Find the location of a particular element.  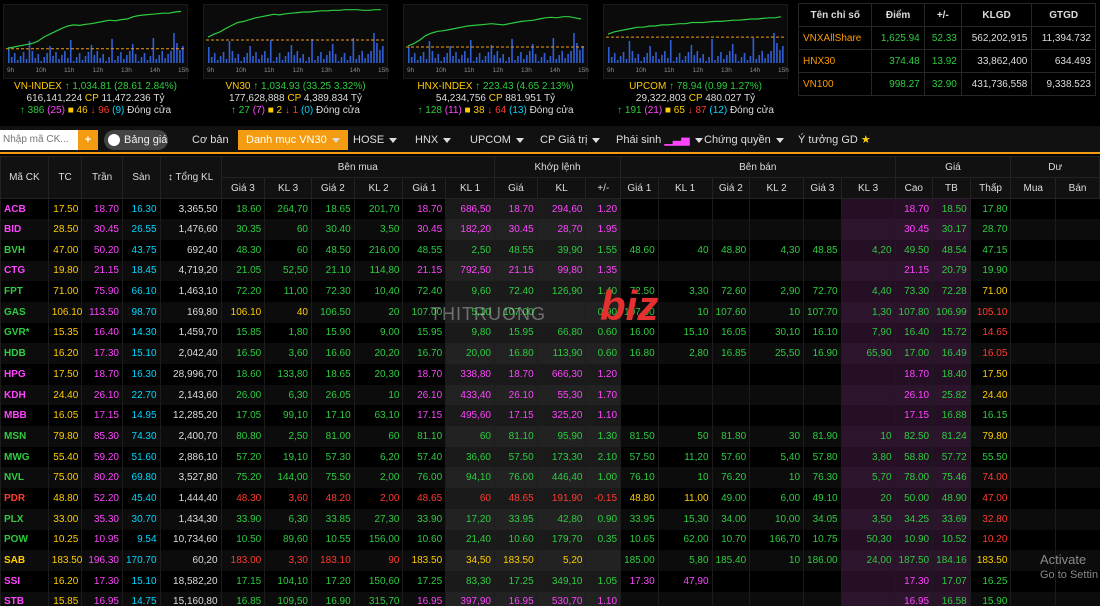

price-board-toggle: Bảng giá is located at coordinates (136, 140).